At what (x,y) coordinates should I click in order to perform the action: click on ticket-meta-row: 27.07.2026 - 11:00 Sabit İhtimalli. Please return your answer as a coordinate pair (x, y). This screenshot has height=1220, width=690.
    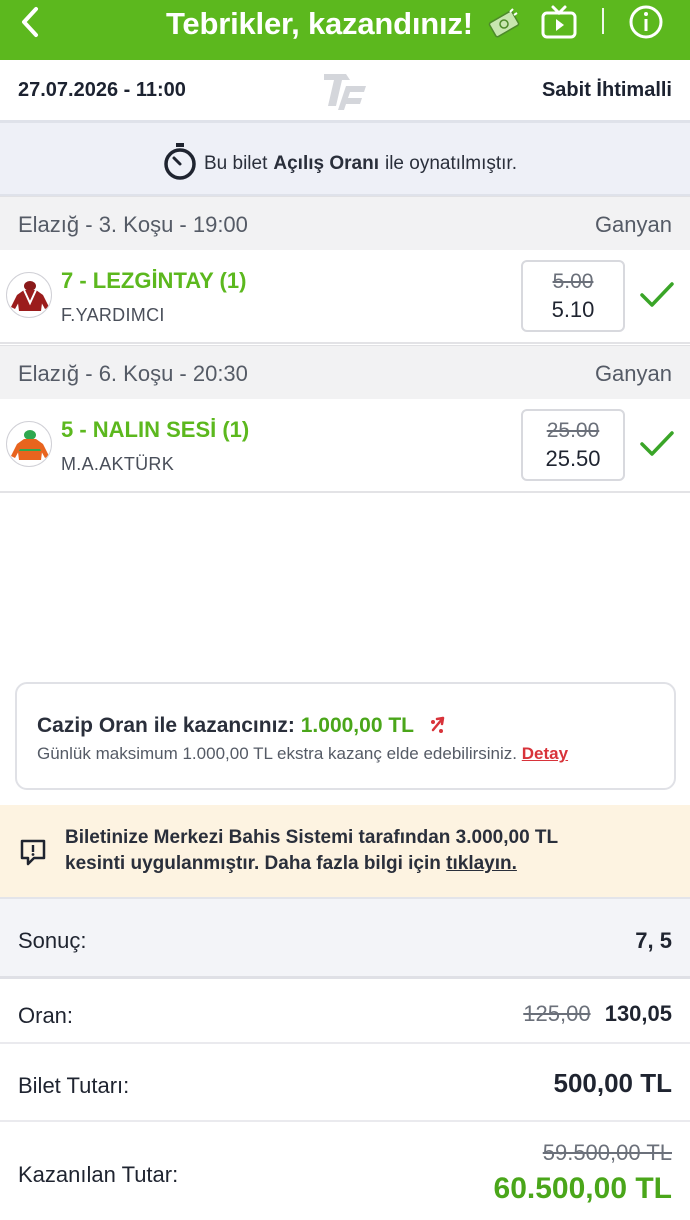
    Looking at the image, I should click on (345, 90).